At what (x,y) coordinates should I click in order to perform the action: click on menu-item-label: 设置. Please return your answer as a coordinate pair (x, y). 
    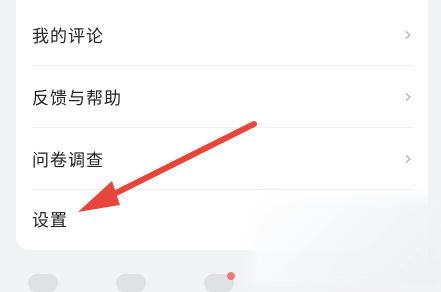
    Looking at the image, I should click on (50, 220).